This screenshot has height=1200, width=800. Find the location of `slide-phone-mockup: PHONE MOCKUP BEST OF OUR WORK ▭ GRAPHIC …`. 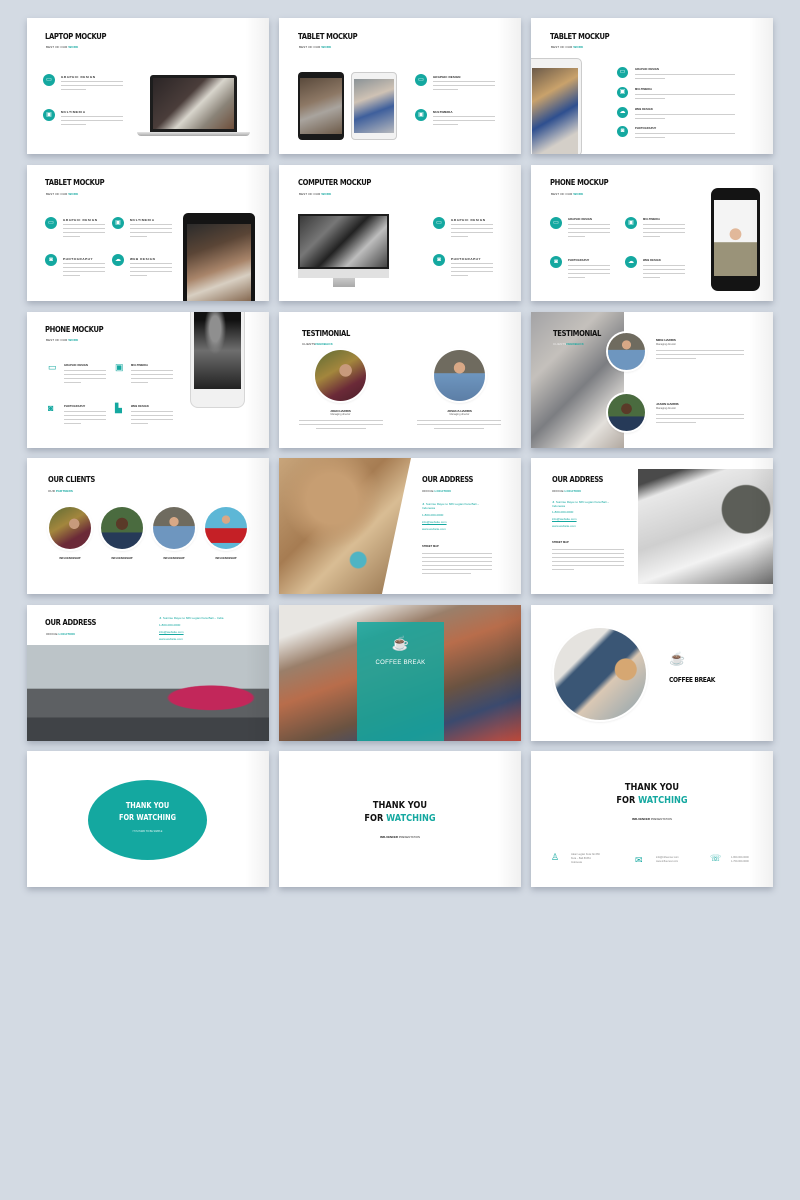

slide-phone-mockup: PHONE MOCKUP BEST OF OUR WORK ▭ GRAPHIC … is located at coordinates (652, 233).